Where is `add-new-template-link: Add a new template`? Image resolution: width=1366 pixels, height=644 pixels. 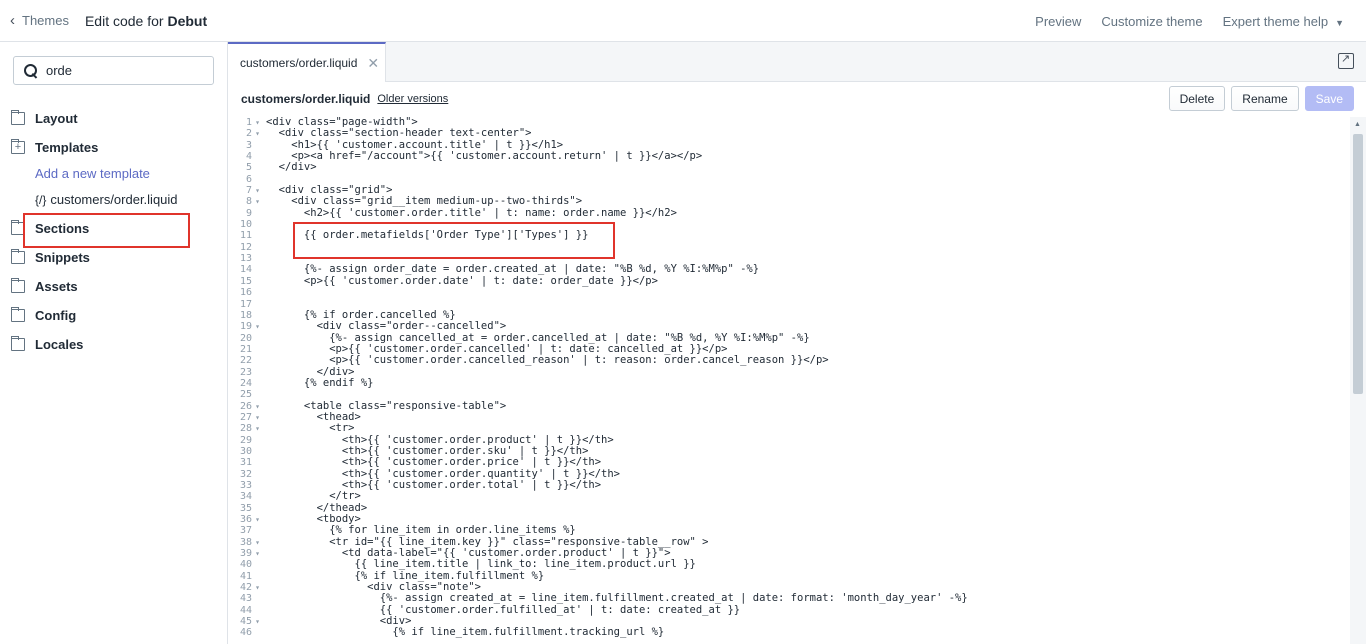
add-new-template-link: Add a new template is located at coordinates (116, 173).